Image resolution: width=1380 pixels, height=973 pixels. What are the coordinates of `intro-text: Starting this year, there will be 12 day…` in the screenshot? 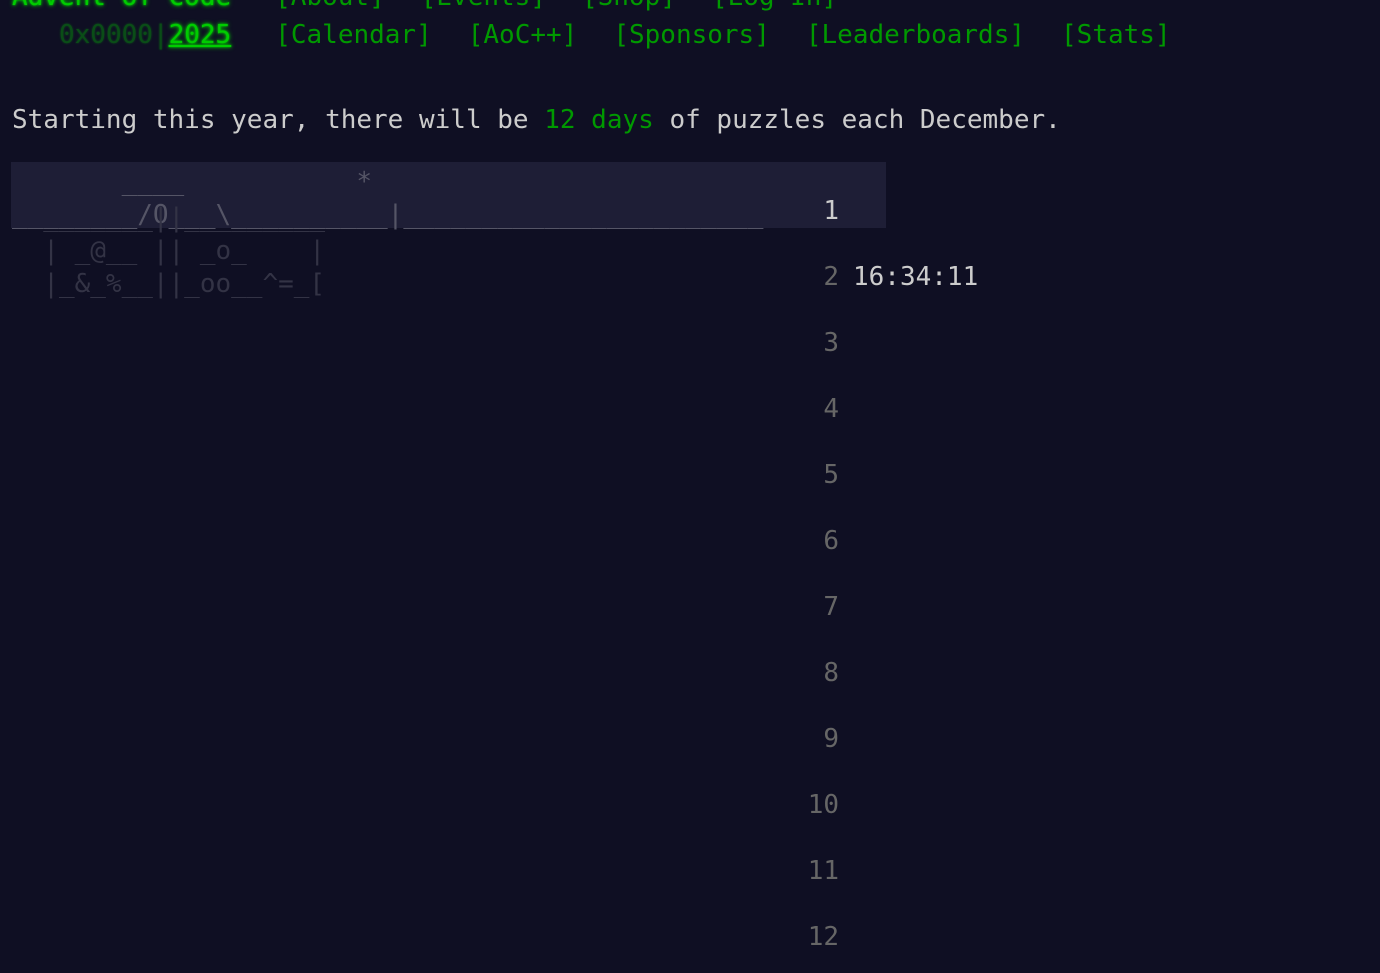 It's located at (536, 120).